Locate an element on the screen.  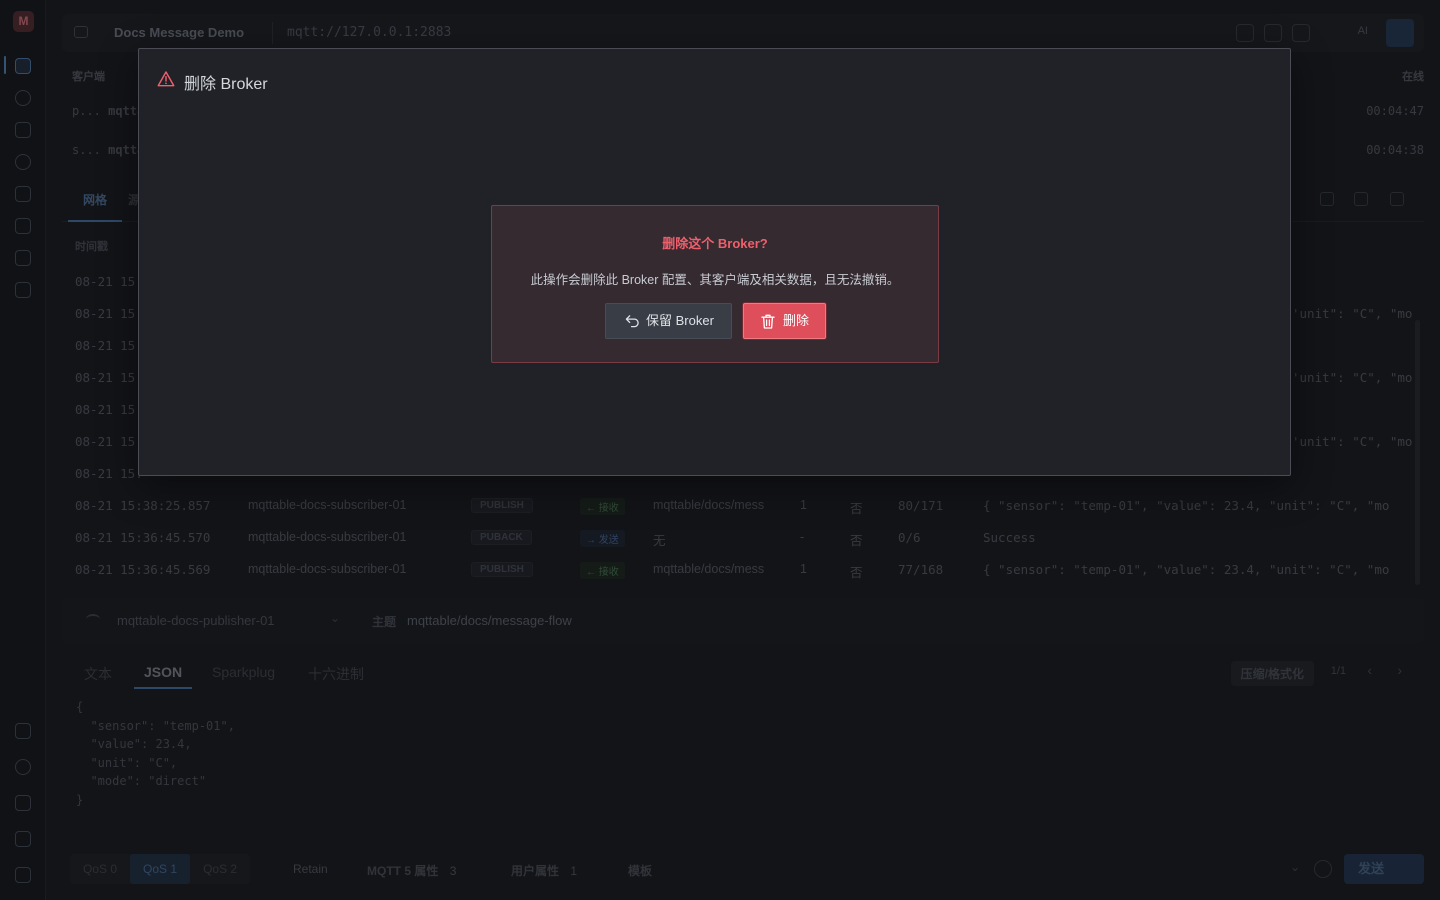
keep-broker-button: 保留 Broker is located at coordinates (668, 321).